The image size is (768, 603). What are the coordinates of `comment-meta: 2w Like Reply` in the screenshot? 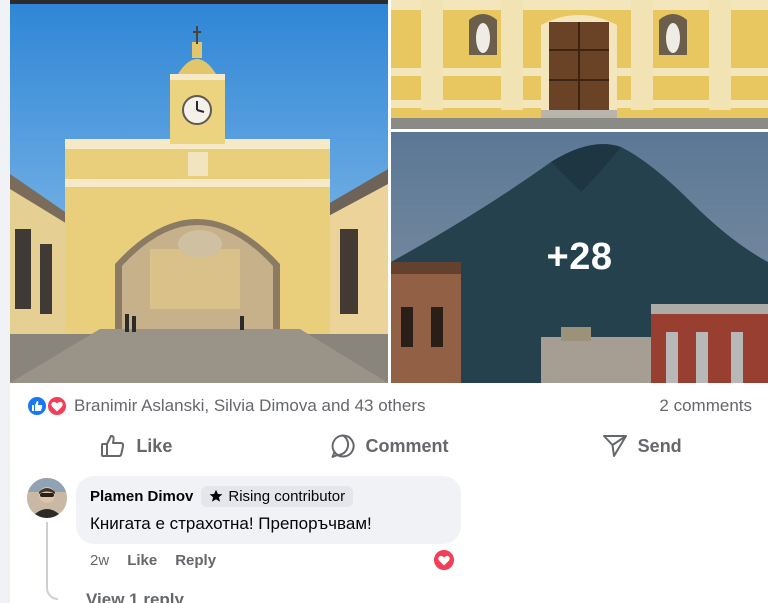 It's located at (153, 560).